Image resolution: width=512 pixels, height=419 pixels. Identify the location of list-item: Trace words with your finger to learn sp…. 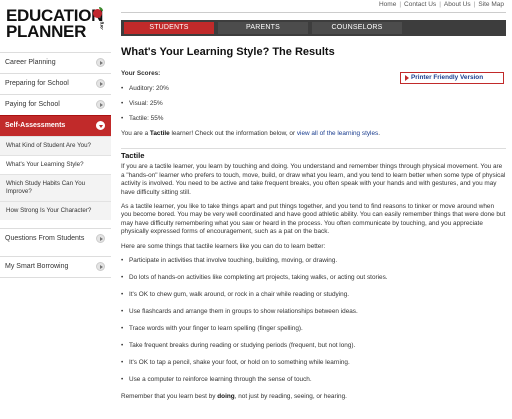
(313, 329).